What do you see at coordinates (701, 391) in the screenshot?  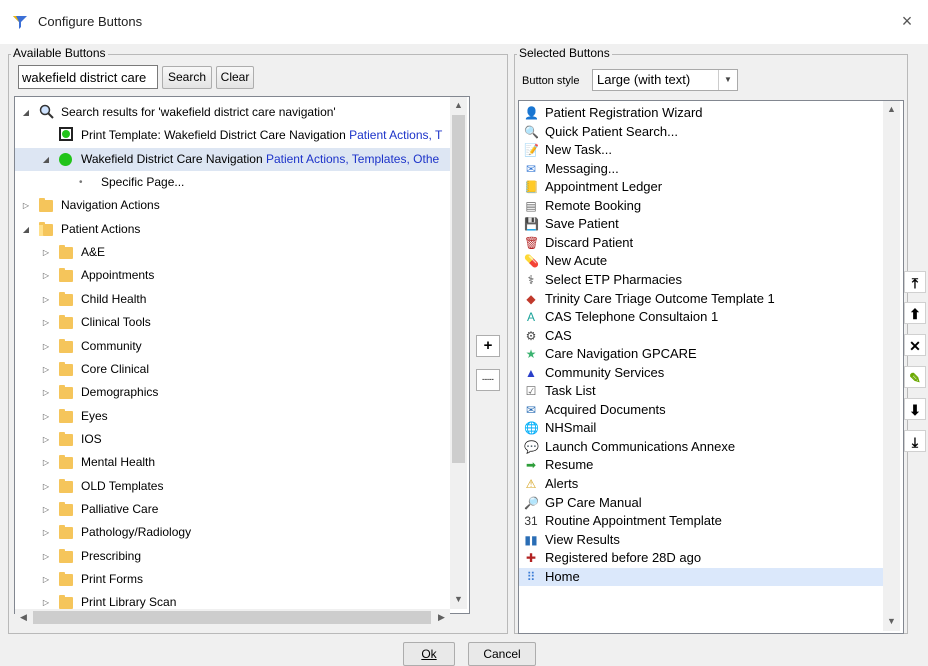 I see `selected-list-item: ☑ Task List` at bounding box center [701, 391].